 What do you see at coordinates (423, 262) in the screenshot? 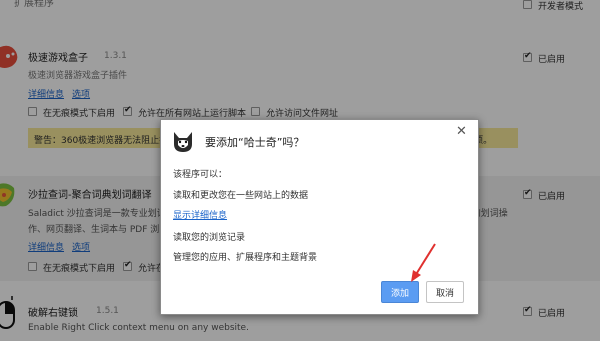
I see `annotation-arrow-icon` at bounding box center [423, 262].